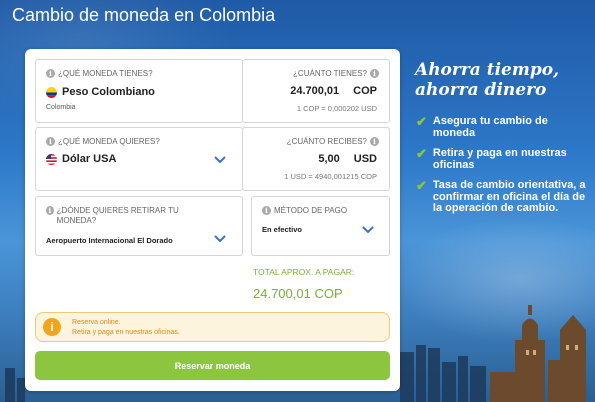 The image size is (595, 402). What do you see at coordinates (51, 159) in the screenshot?
I see `usa-flag-icon` at bounding box center [51, 159].